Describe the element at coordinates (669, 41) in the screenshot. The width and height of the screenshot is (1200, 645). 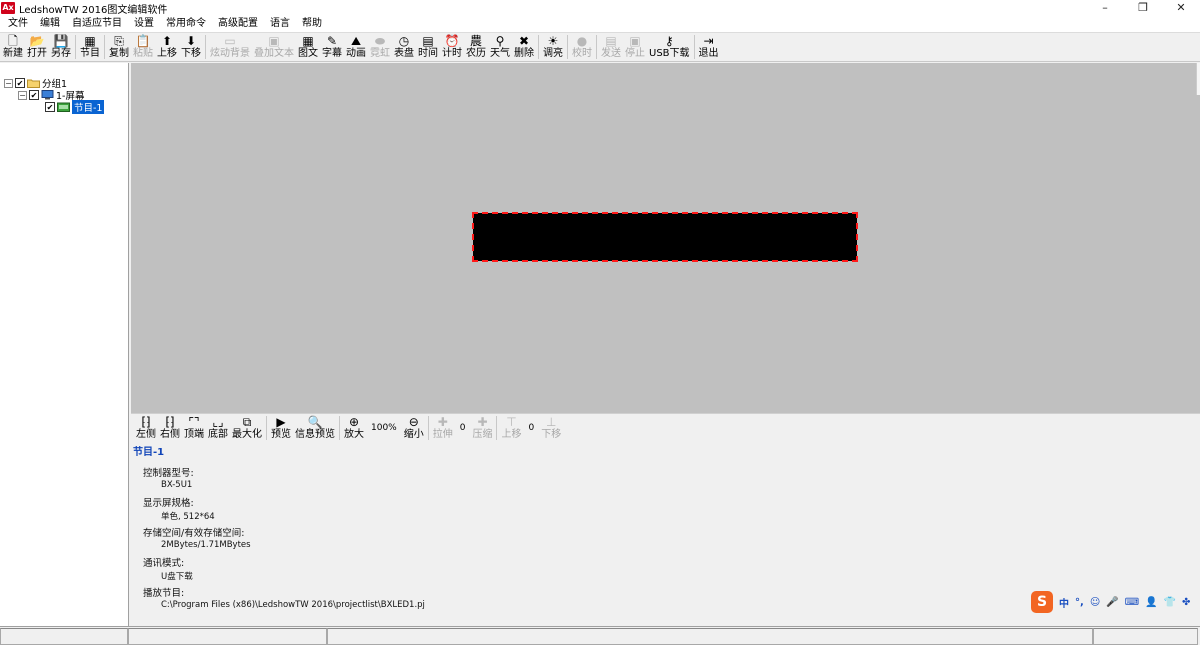
I see `usb-download-icon: ⚷` at that location.